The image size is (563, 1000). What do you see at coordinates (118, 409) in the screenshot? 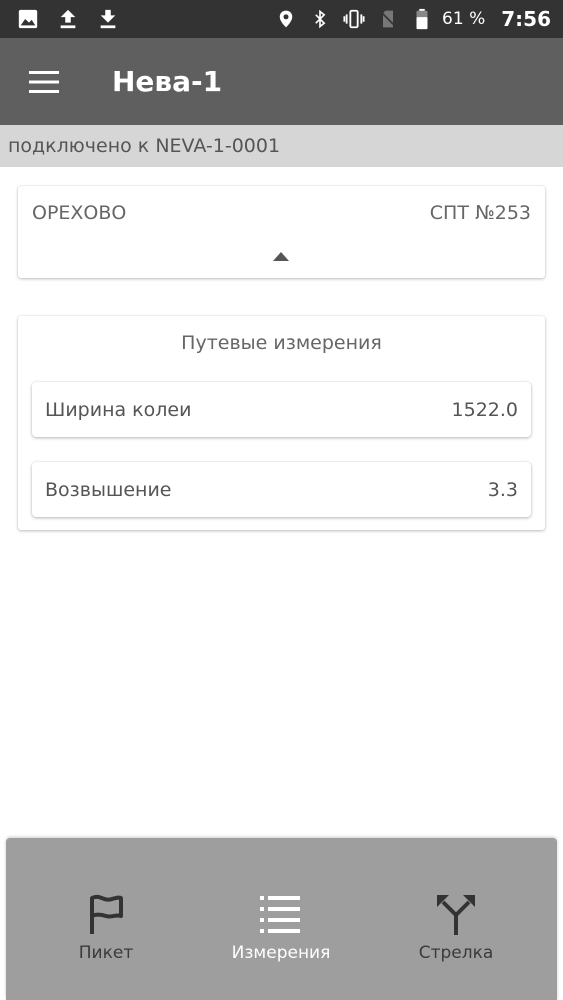
I see `measurement-label: Ширина колеи` at bounding box center [118, 409].